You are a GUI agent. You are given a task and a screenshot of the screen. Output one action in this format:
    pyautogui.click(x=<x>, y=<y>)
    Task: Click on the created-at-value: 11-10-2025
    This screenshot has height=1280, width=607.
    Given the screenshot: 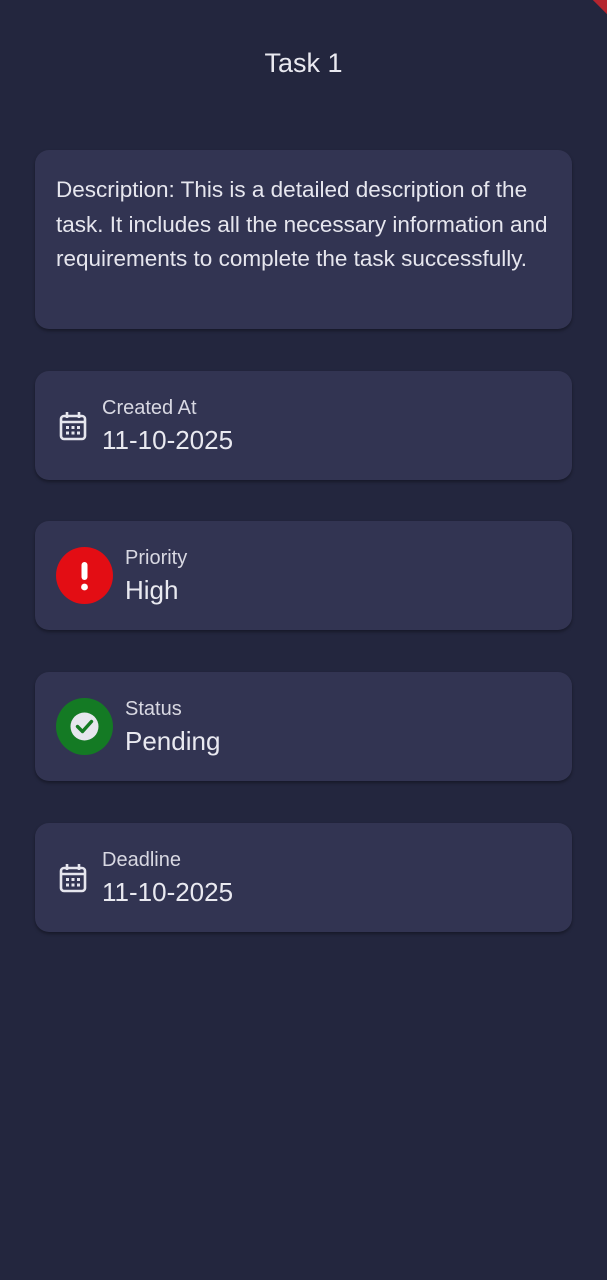 What is the action you would take?
    pyautogui.click(x=168, y=440)
    